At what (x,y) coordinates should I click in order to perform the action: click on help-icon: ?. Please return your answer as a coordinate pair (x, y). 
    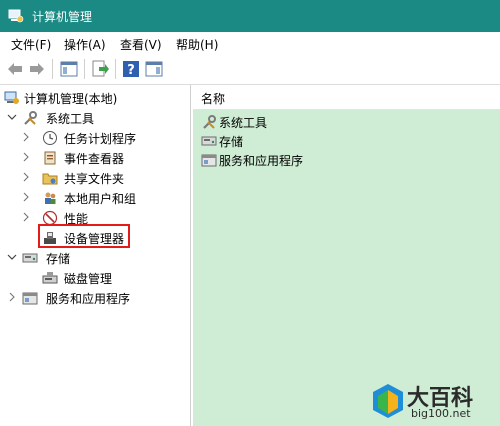
    Looking at the image, I should click on (131, 69).